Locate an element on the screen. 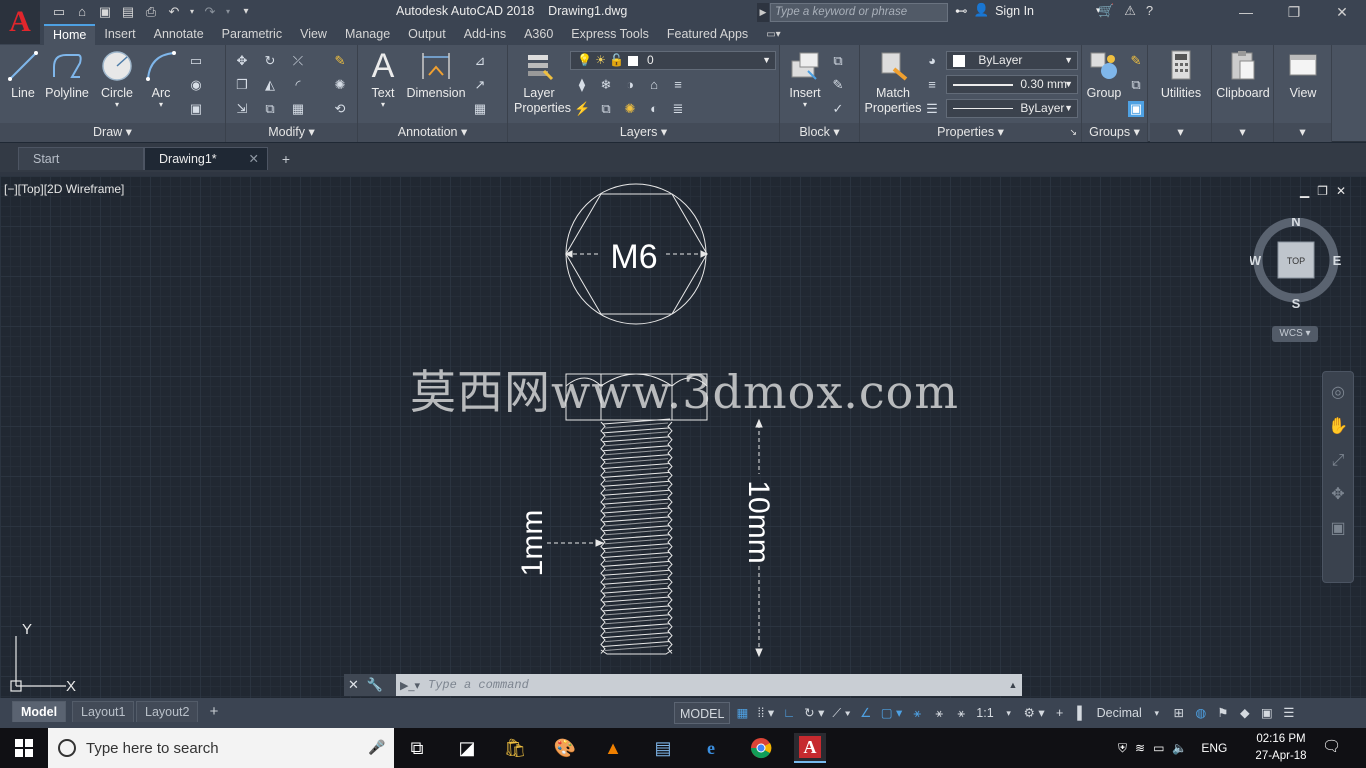 The height and width of the screenshot is (768, 1366). new-file-icon: ▭ is located at coordinates (59, 12).